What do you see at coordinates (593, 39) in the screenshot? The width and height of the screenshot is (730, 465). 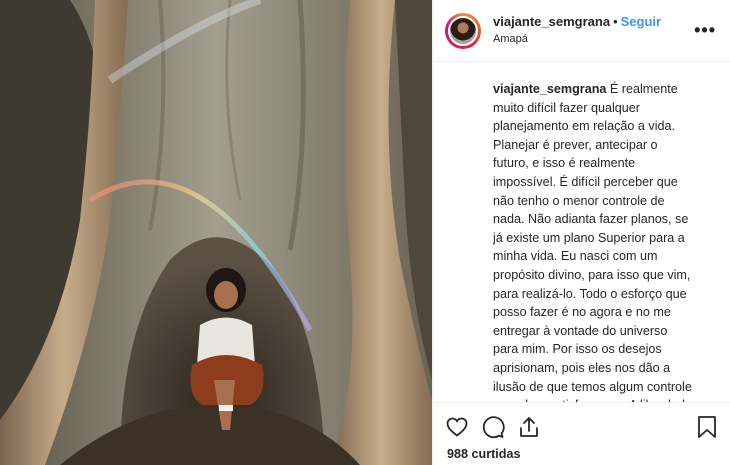 I see `location-link: Amapá` at bounding box center [593, 39].